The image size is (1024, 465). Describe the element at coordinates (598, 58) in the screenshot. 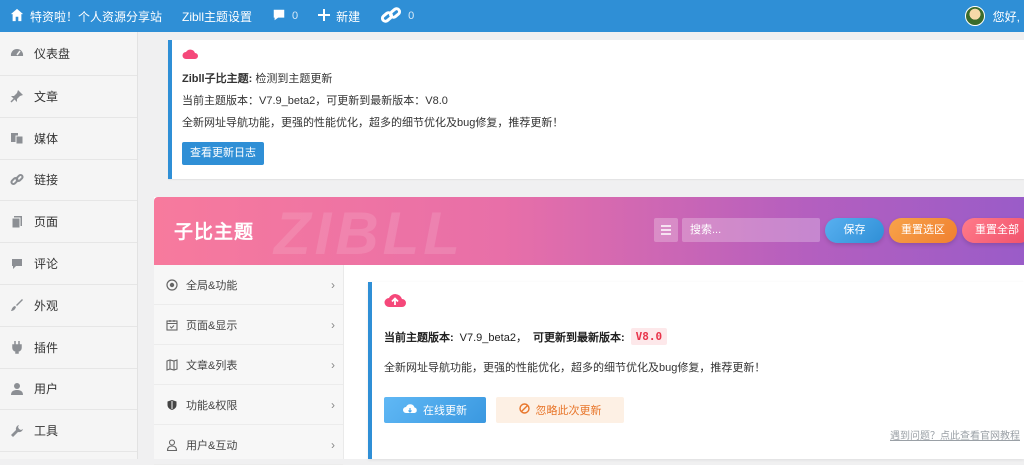

I see `cloud-icon` at that location.